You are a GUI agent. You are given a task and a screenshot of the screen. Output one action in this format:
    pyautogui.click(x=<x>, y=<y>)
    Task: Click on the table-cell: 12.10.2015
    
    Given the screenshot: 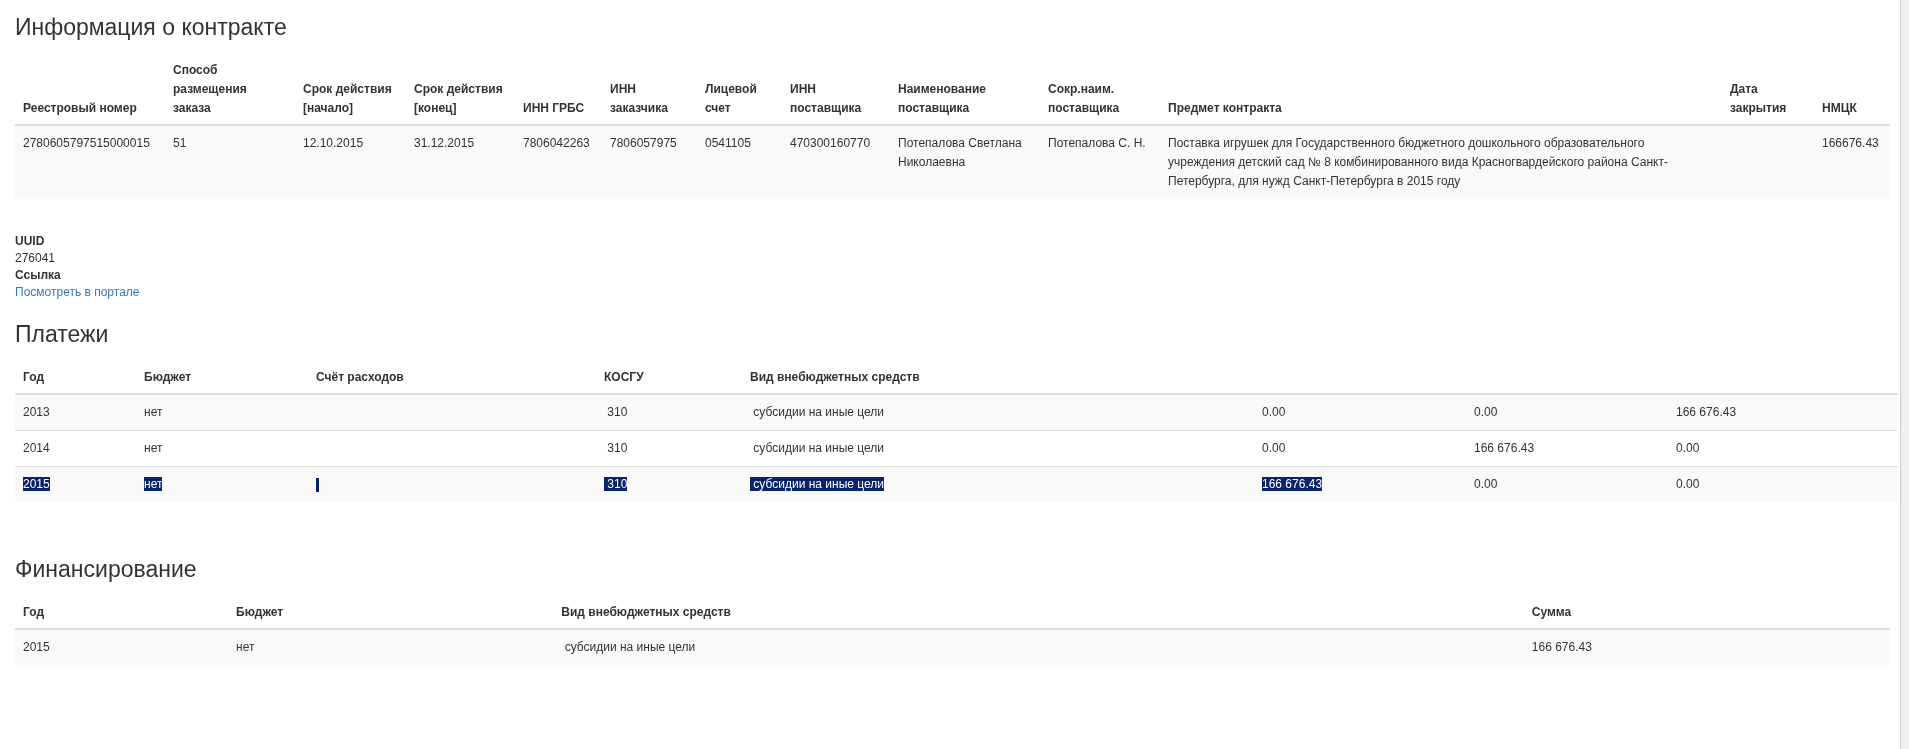 What is the action you would take?
    pyautogui.click(x=350, y=162)
    